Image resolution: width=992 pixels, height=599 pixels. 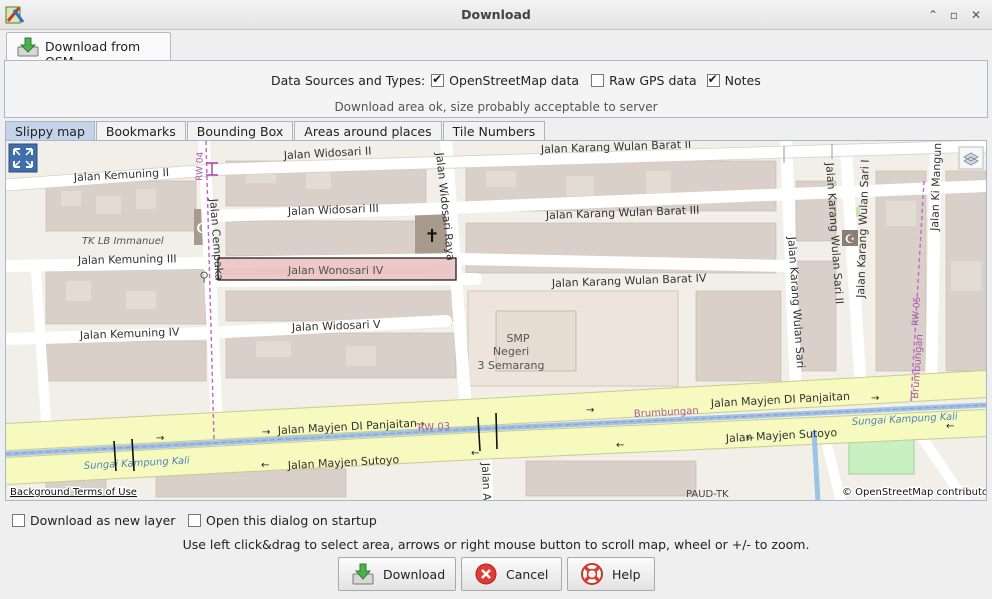 What do you see at coordinates (598, 80) in the screenshot?
I see `raw-gps-checkbox` at bounding box center [598, 80].